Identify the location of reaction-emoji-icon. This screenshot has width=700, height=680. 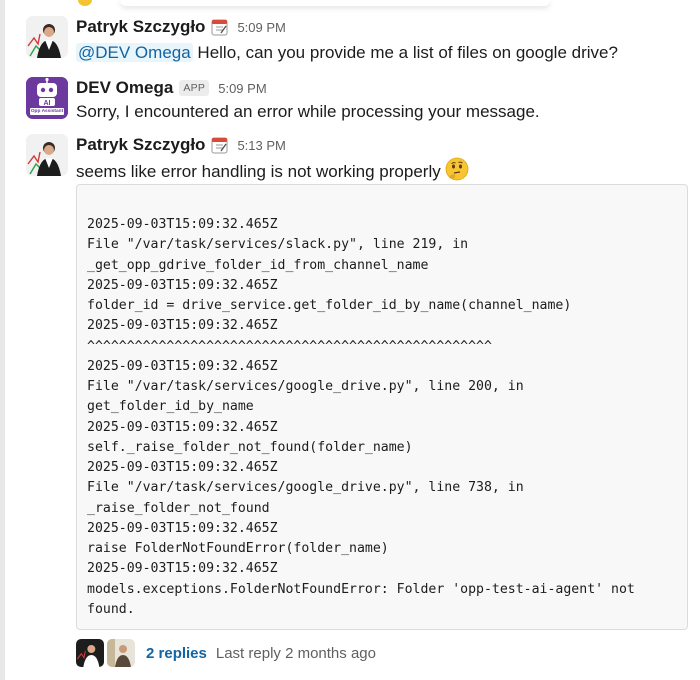
(85, 3).